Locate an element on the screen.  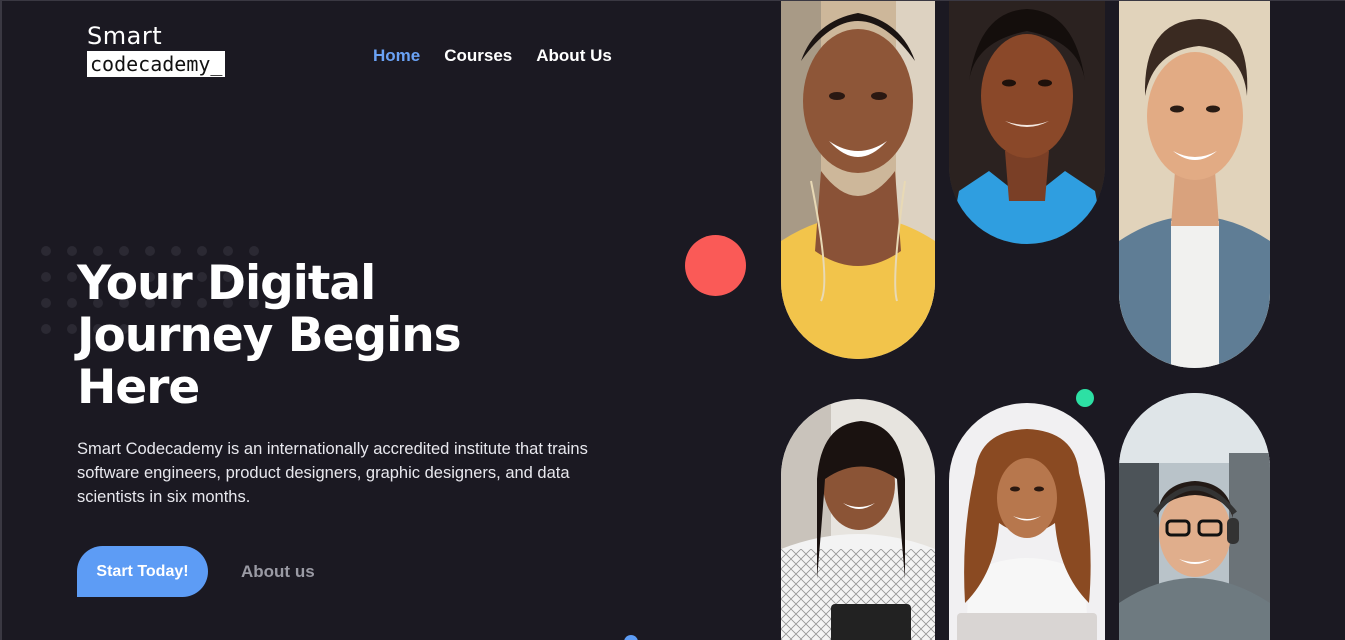
coral-circle-decoration is located at coordinates (715, 265).